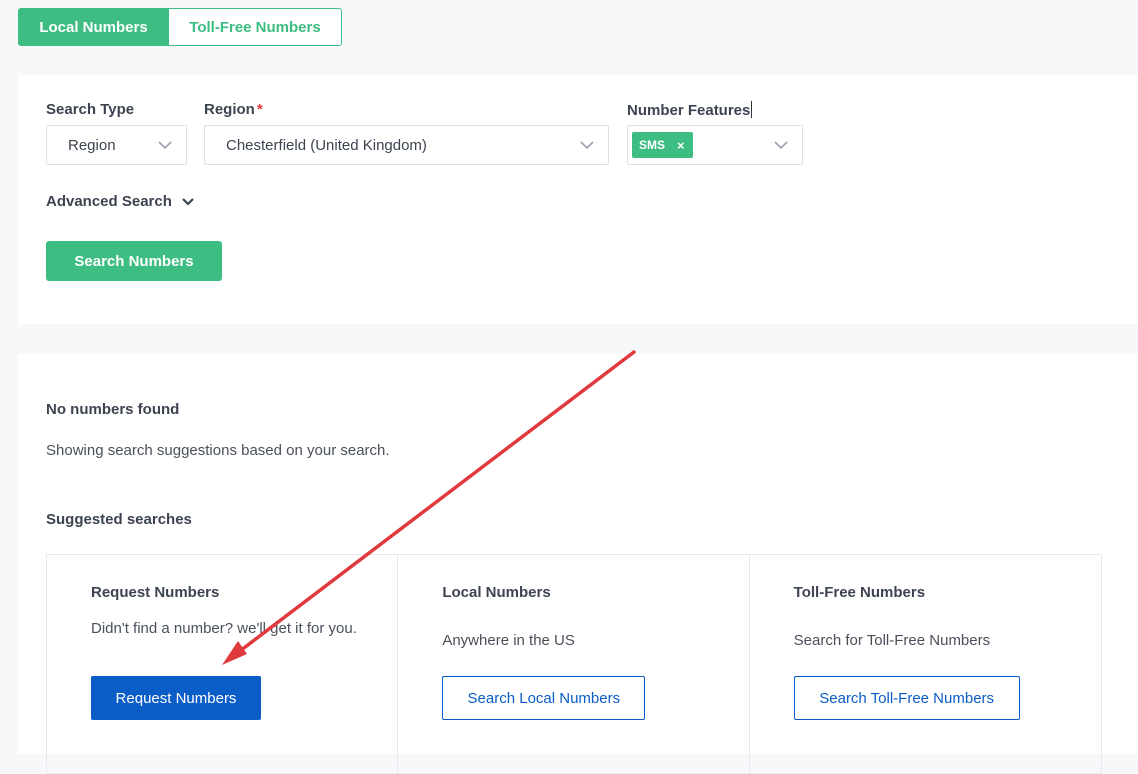 Image resolution: width=1138 pixels, height=774 pixels. Describe the element at coordinates (90, 109) in the screenshot. I see `search-type-label: Search Type` at that location.